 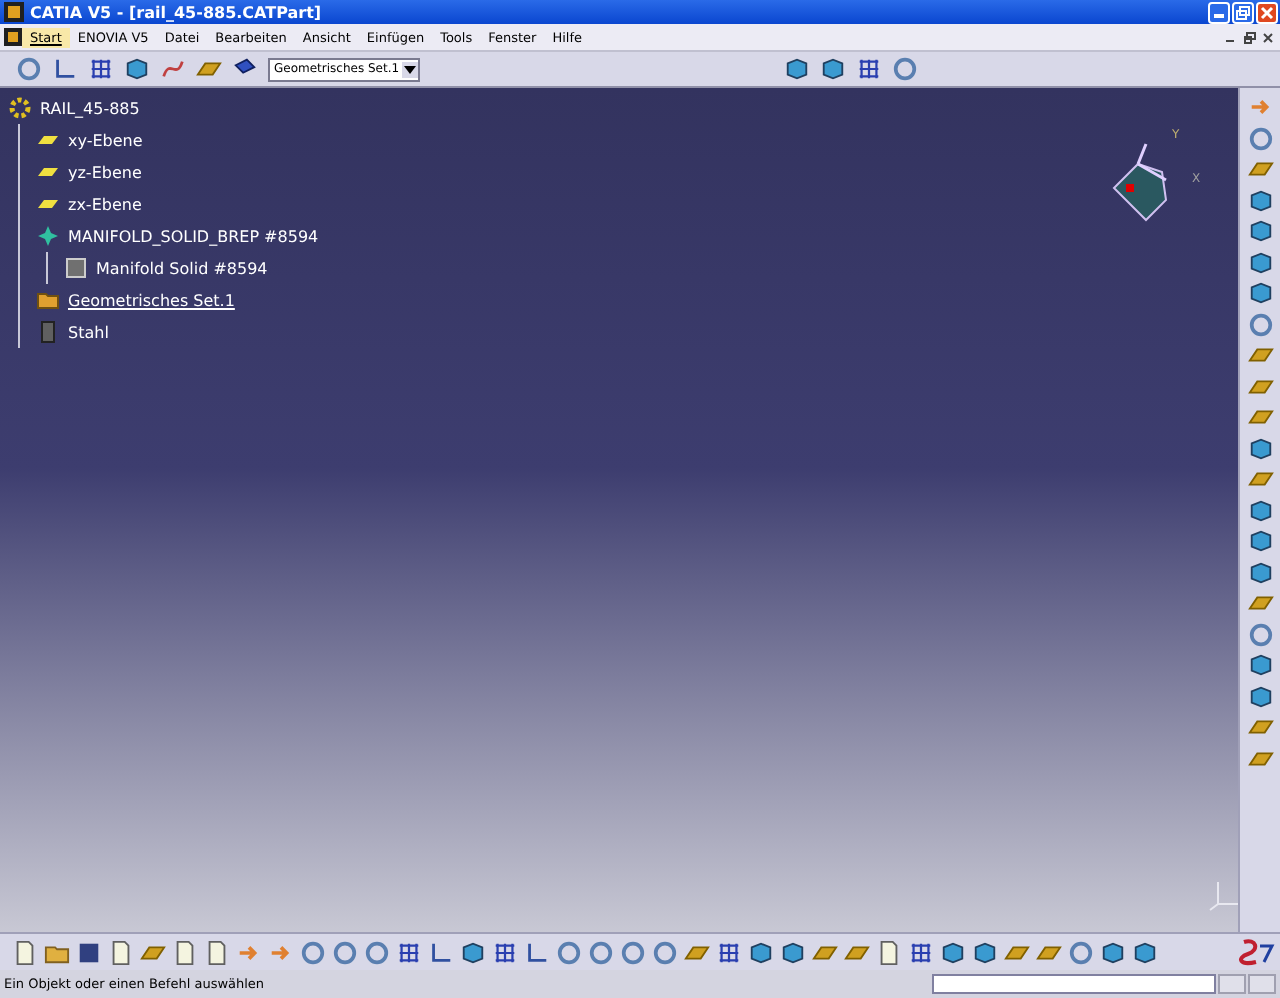 What do you see at coordinates (176, 12) in the screenshot?
I see `window-title: CATIA V5 - [rail_45-885.CATPart]` at bounding box center [176, 12].